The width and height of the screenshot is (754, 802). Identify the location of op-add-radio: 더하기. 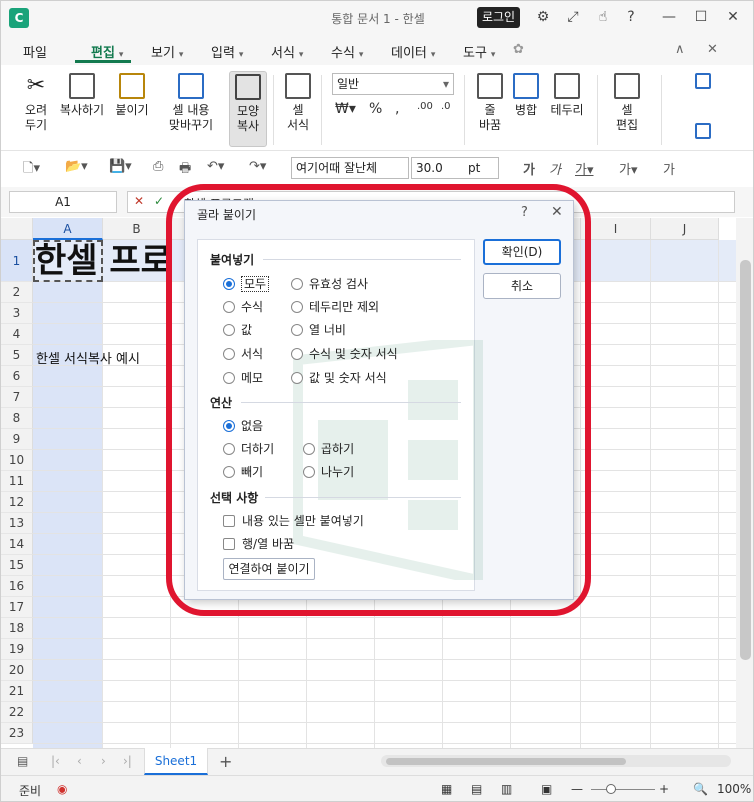
(248, 448).